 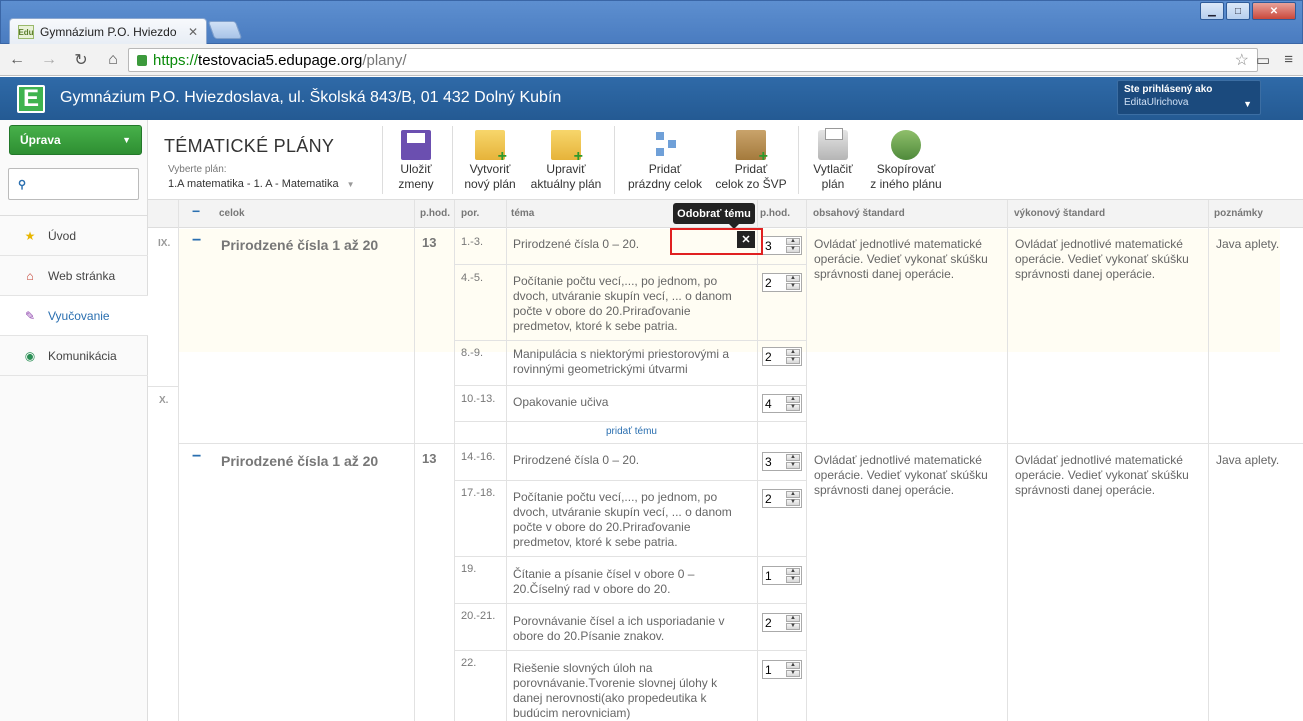 What do you see at coordinates (478, 399) in the screenshot?
I see `topic-order: 10.-13.` at bounding box center [478, 399].